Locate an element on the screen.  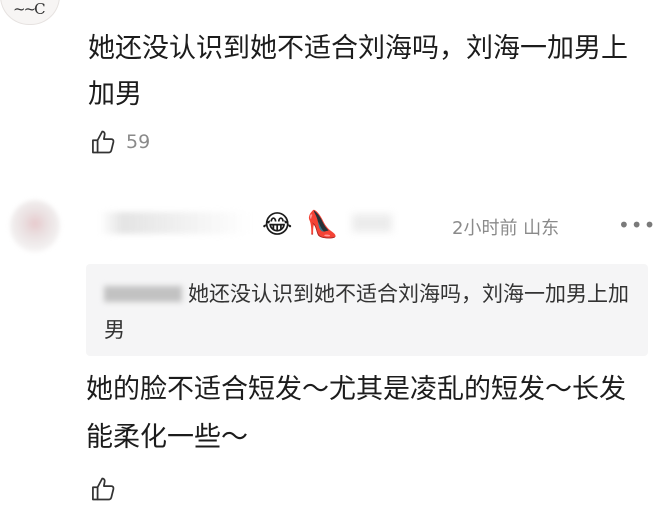
avatar: ~~C is located at coordinates (30, 12).